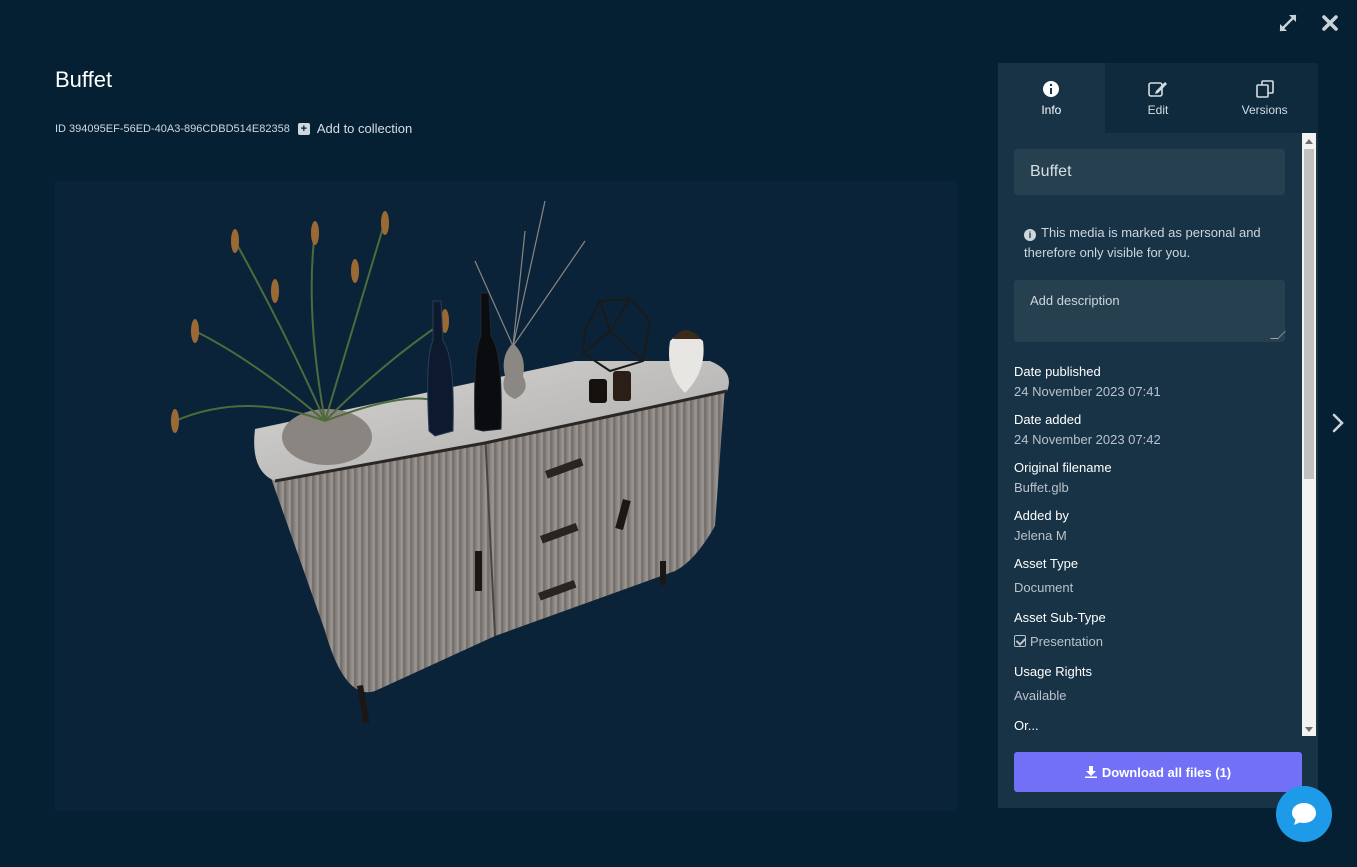  I want to click on window-controls, so click(1309, 23).